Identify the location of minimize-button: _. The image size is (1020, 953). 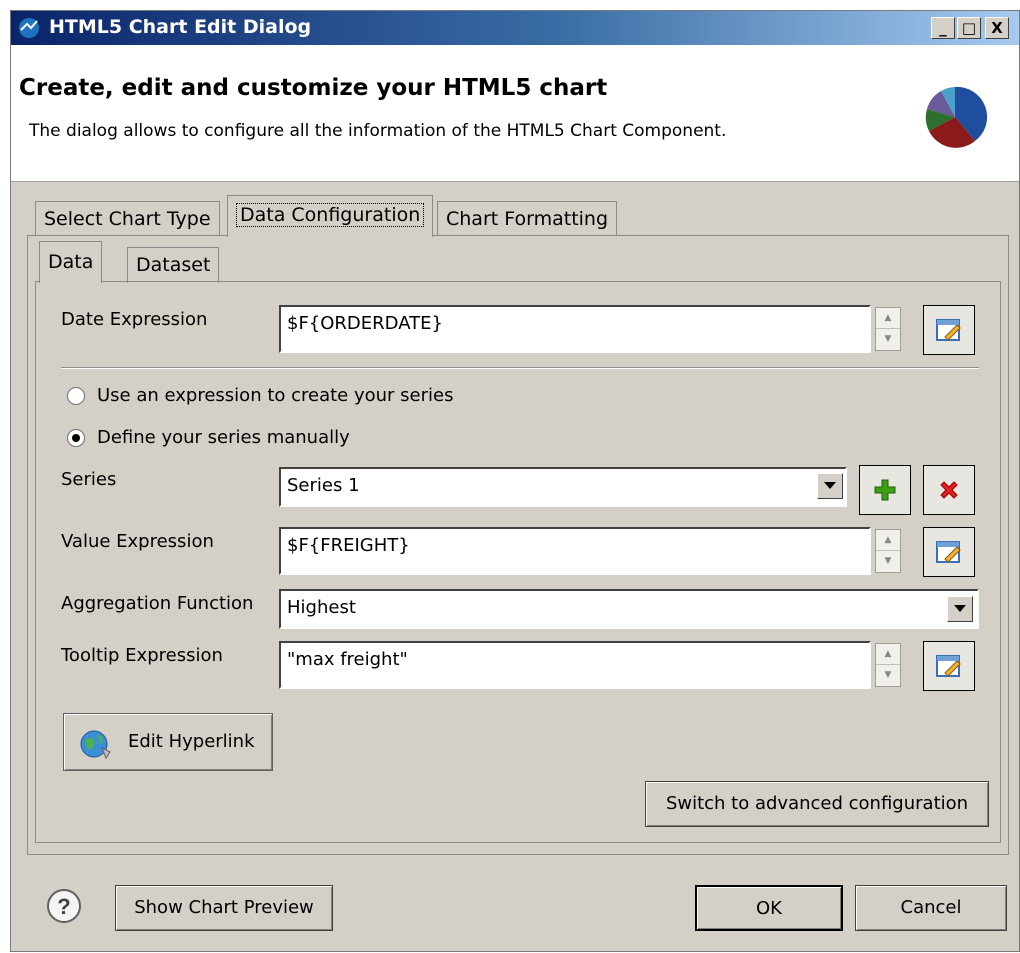
(943, 28).